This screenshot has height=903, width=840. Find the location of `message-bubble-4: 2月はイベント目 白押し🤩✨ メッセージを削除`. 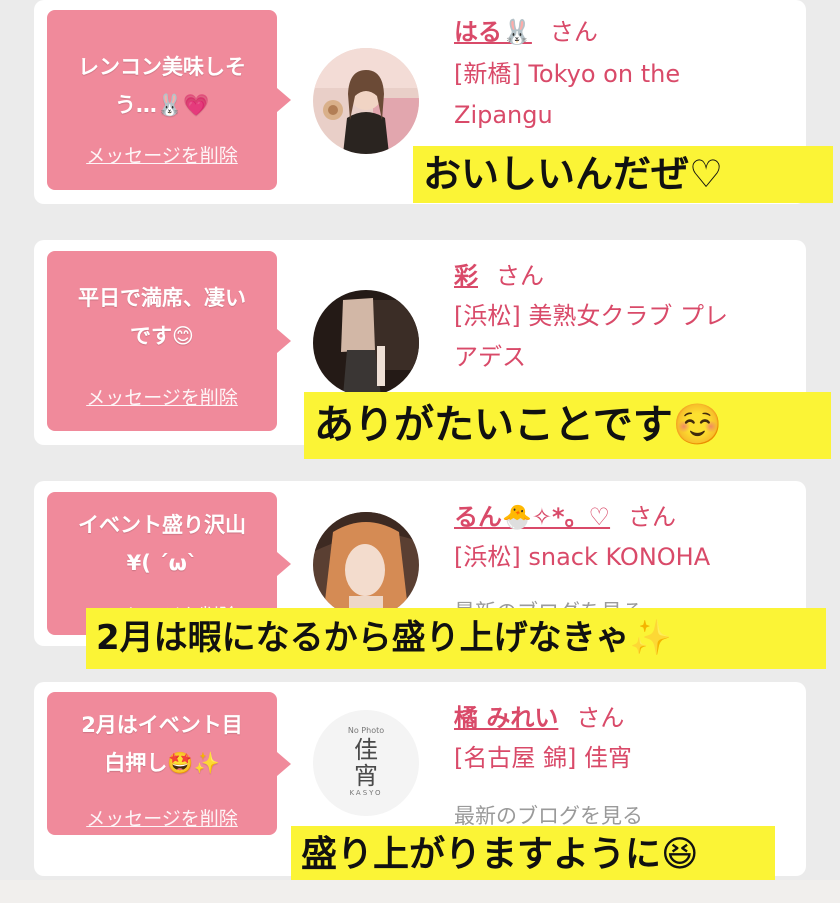

message-bubble-4: 2月はイベント目 白押し🤩✨ メッセージを削除 is located at coordinates (169, 763).